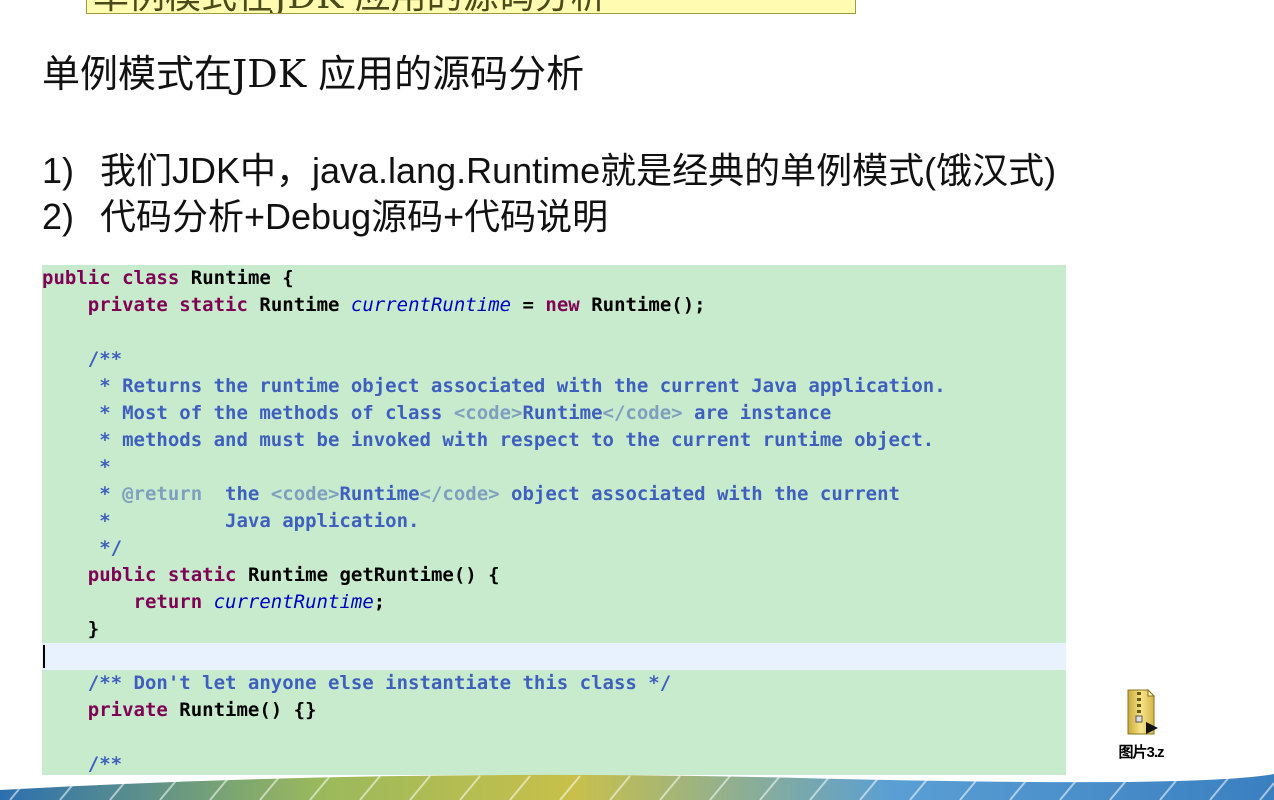  Describe the element at coordinates (58, 216) in the screenshot. I see `bullet-number: 2)` at that location.